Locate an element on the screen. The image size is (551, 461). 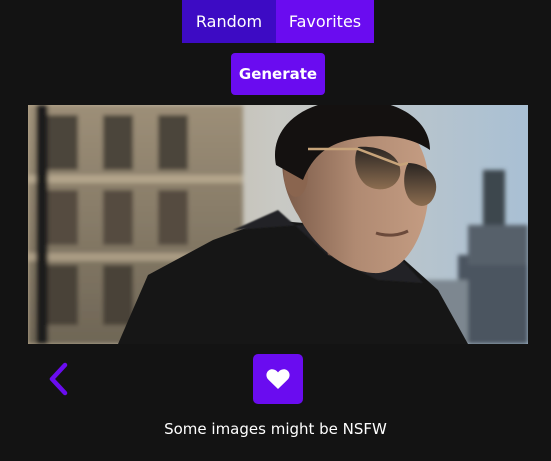
nsfw-notice: Some images might be NSFW is located at coordinates (275, 429).